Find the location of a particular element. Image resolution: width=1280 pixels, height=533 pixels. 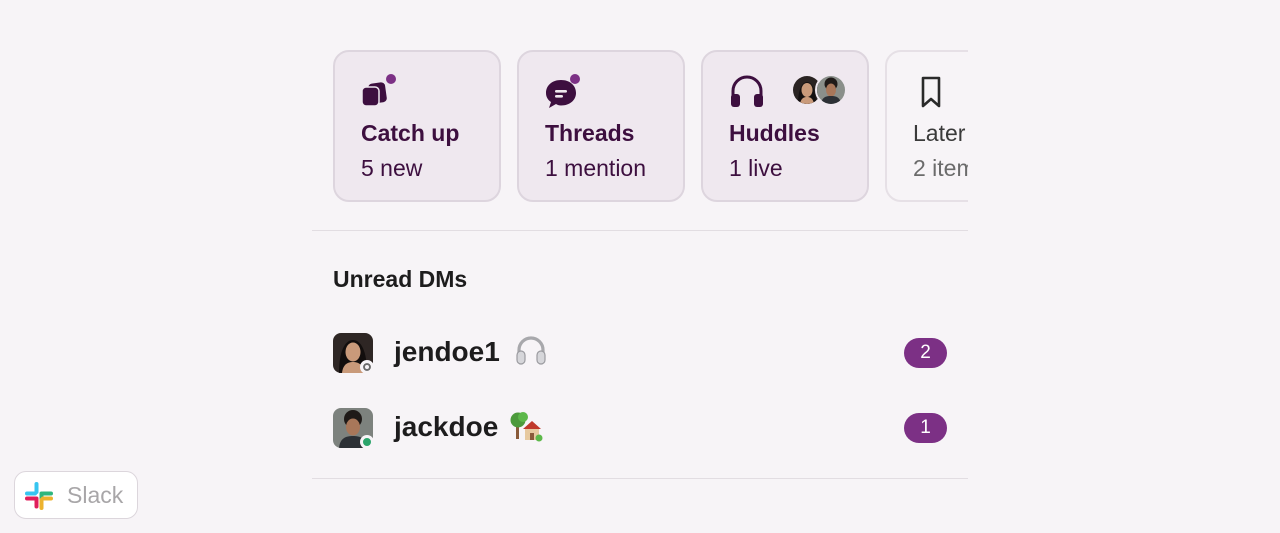

house-tree-status-icon is located at coordinates (526, 427).